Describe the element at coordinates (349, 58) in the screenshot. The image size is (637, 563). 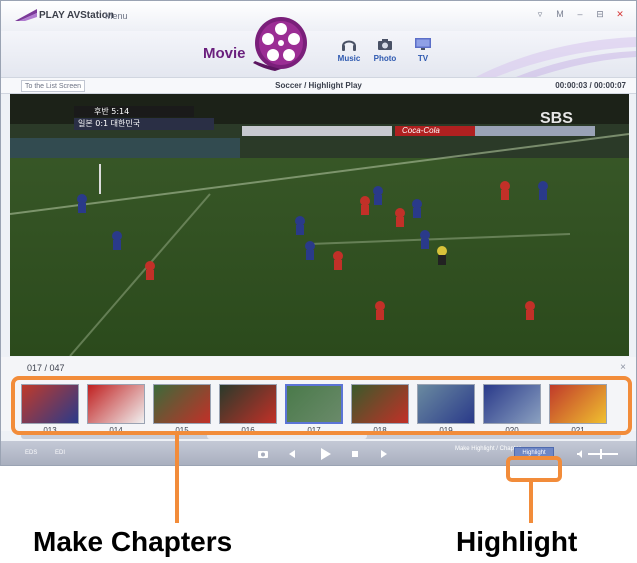
I see `nav-music-label: Music` at that location.